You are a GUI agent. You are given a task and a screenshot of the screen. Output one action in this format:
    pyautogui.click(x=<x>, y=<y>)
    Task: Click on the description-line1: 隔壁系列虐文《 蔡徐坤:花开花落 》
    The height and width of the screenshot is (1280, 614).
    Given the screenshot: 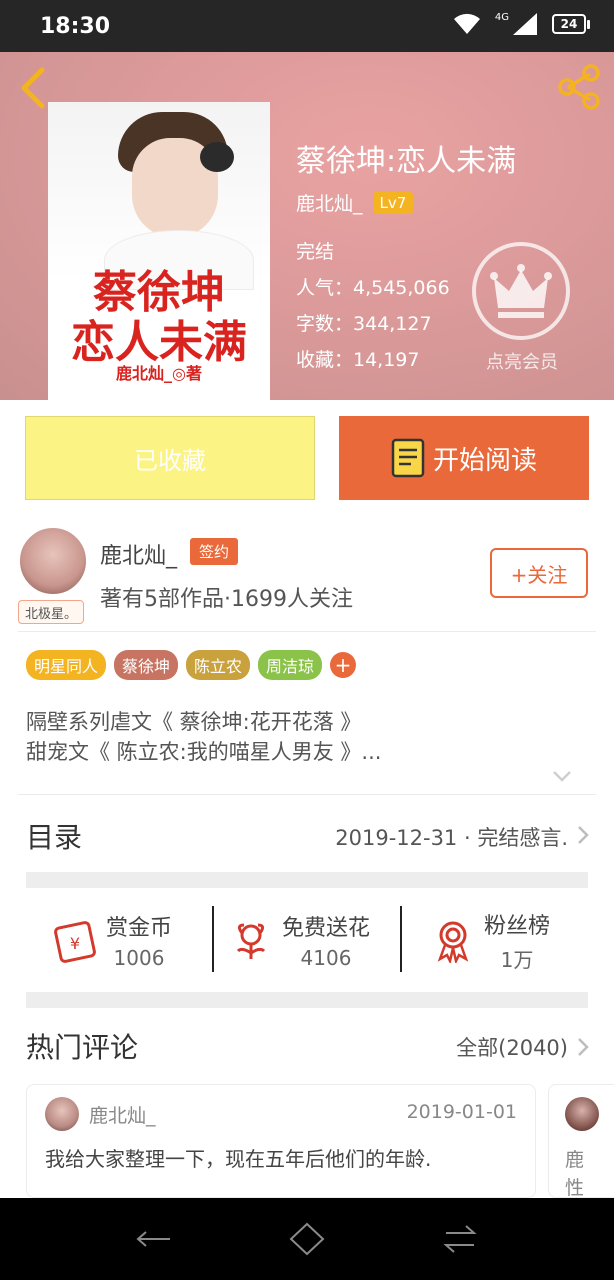 What is the action you would take?
    pyautogui.click(x=194, y=722)
    